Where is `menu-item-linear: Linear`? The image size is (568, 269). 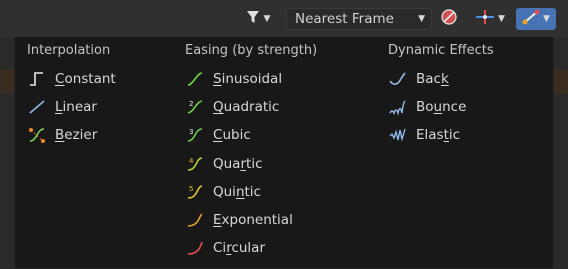
menu-item-linear: Linear is located at coordinates (62, 107).